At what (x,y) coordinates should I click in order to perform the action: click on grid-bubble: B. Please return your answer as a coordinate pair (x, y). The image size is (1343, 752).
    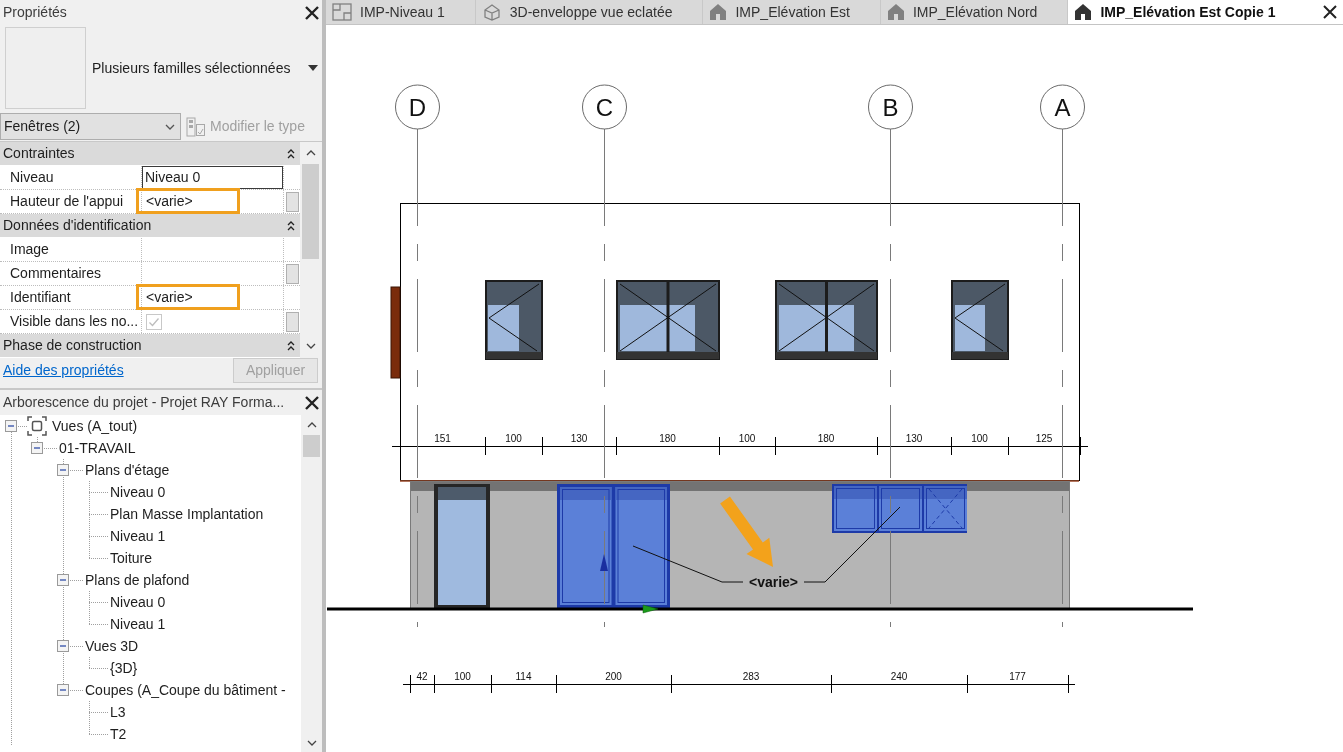
    Looking at the image, I should click on (890, 107).